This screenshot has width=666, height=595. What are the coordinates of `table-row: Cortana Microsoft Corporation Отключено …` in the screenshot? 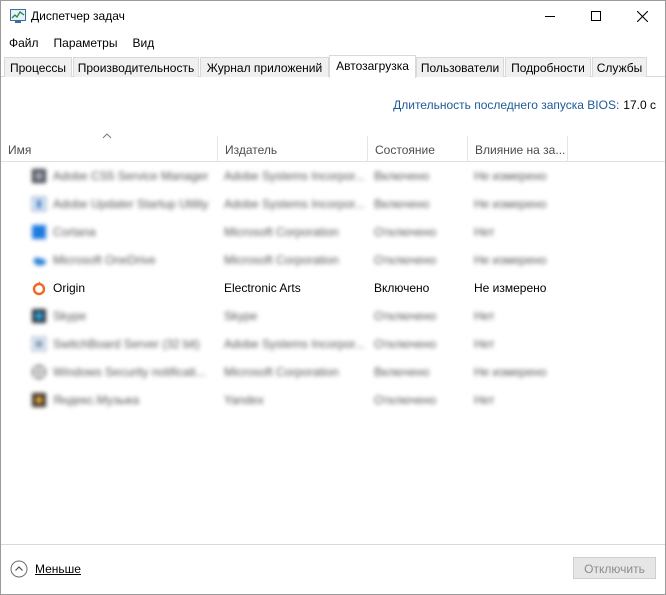 It's located at (333, 232).